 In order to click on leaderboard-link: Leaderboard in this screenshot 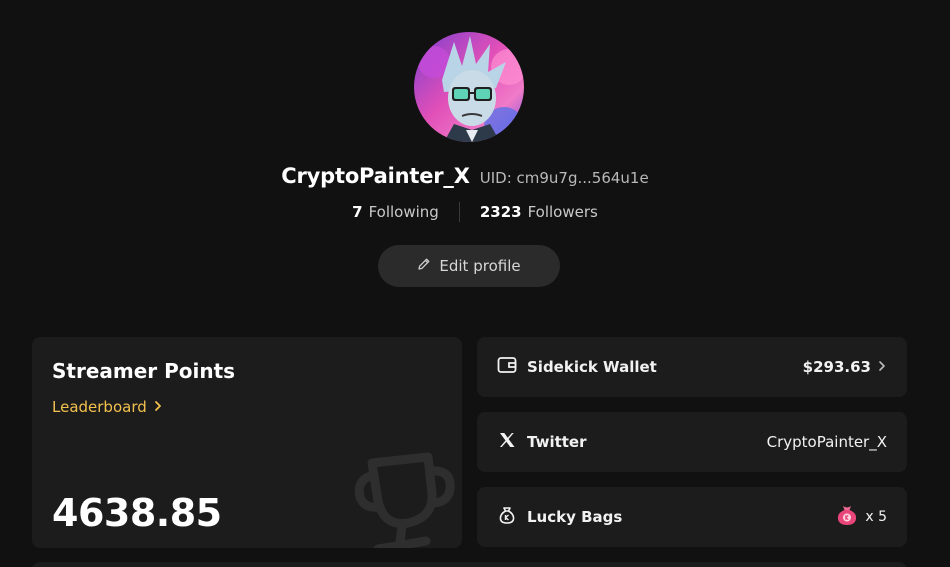, I will do `click(107, 407)`.